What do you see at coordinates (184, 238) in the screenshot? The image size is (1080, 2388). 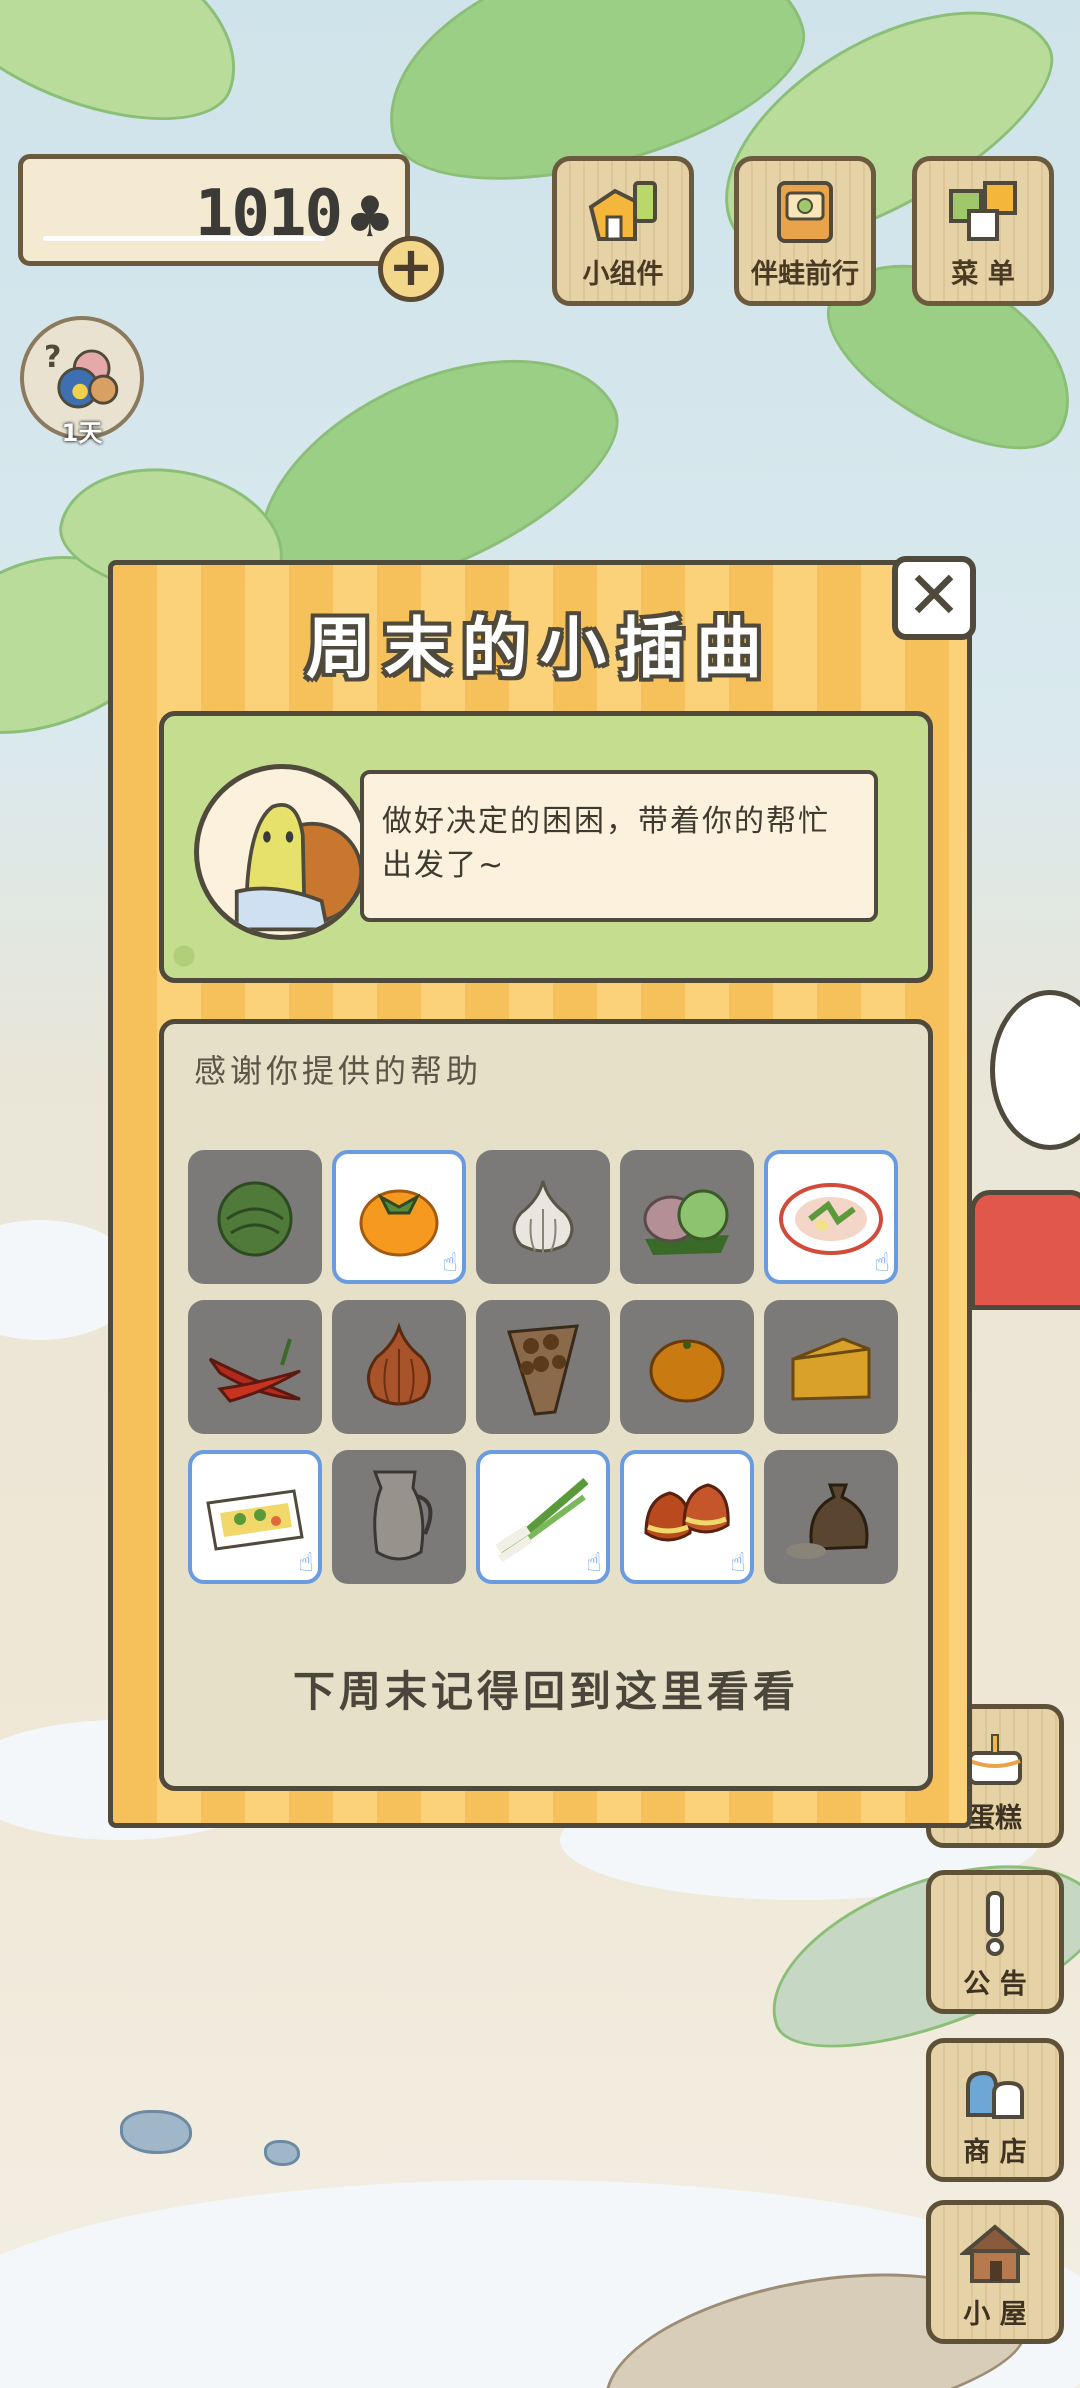 I see `counter-underline` at bounding box center [184, 238].